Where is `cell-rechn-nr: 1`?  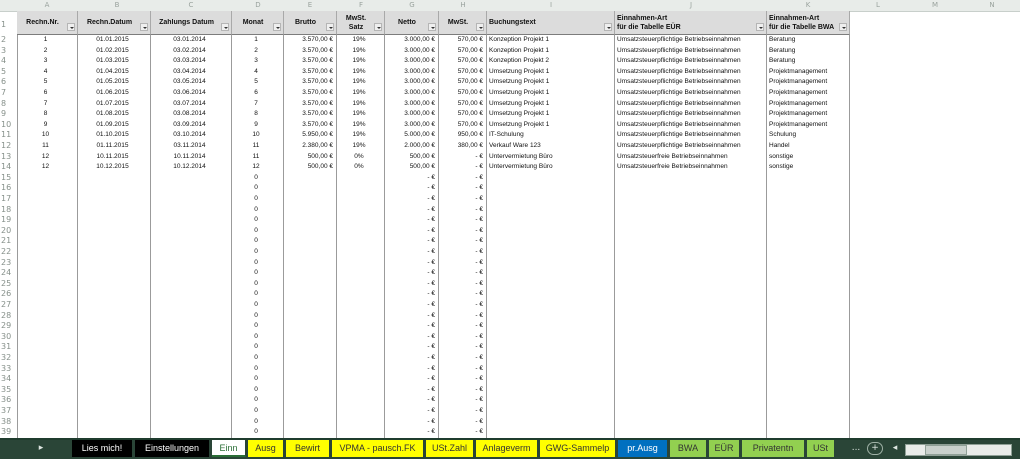
cell-rechn-nr: 1 is located at coordinates (45, 40).